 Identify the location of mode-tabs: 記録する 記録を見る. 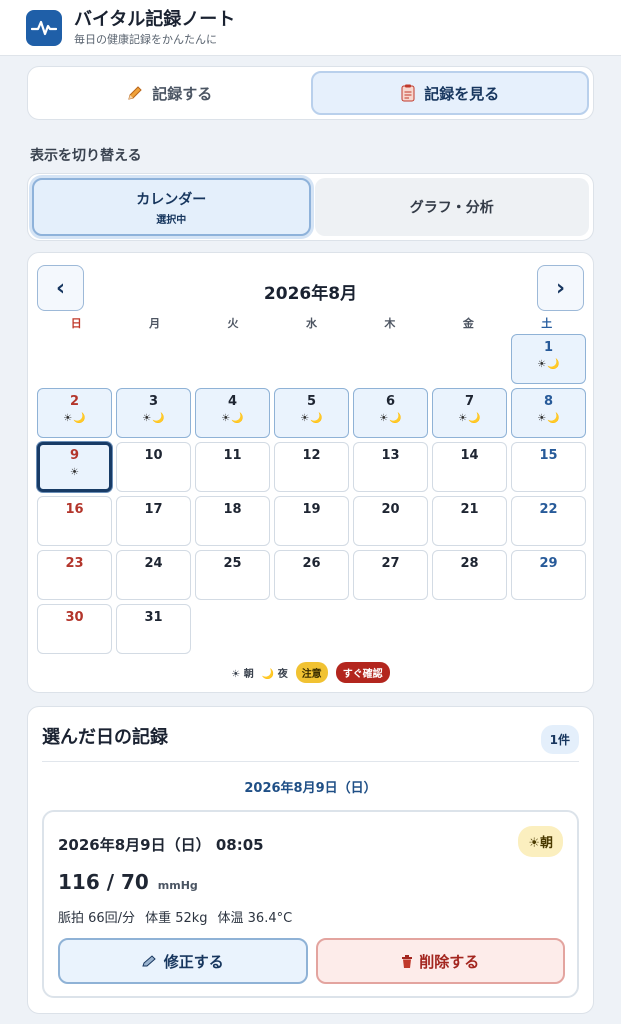
(310, 93).